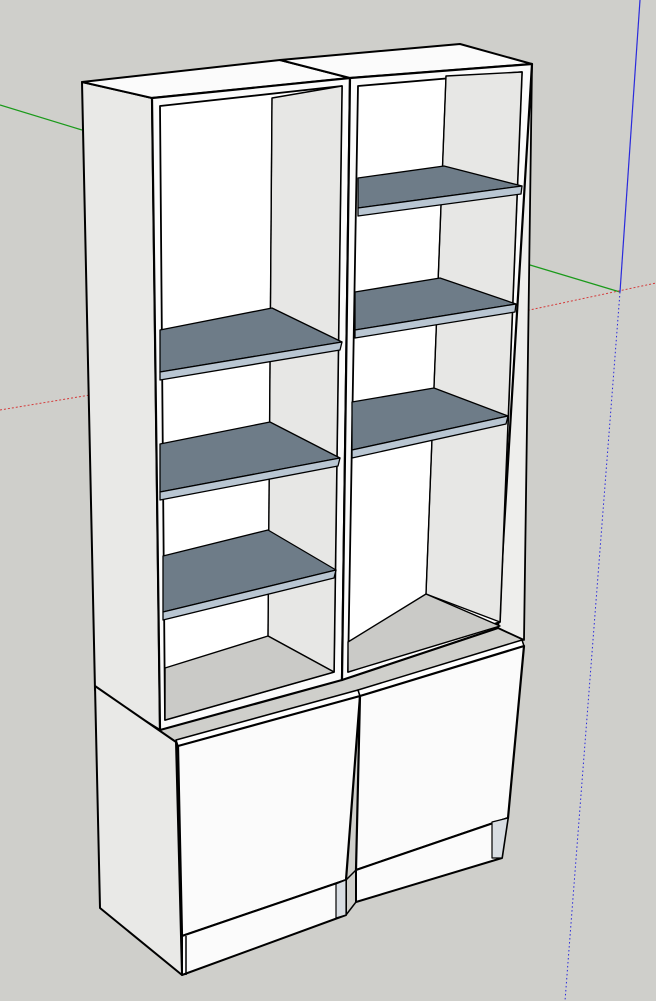  I want to click on green-axis-right, so click(570, 277).